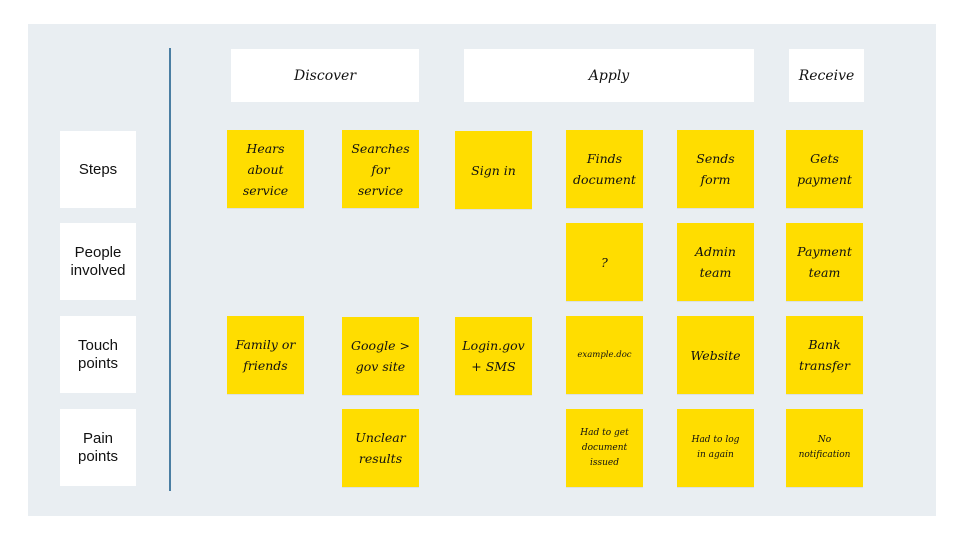  I want to click on sticky-note-pain-point: Had to log in again, so click(715, 448).